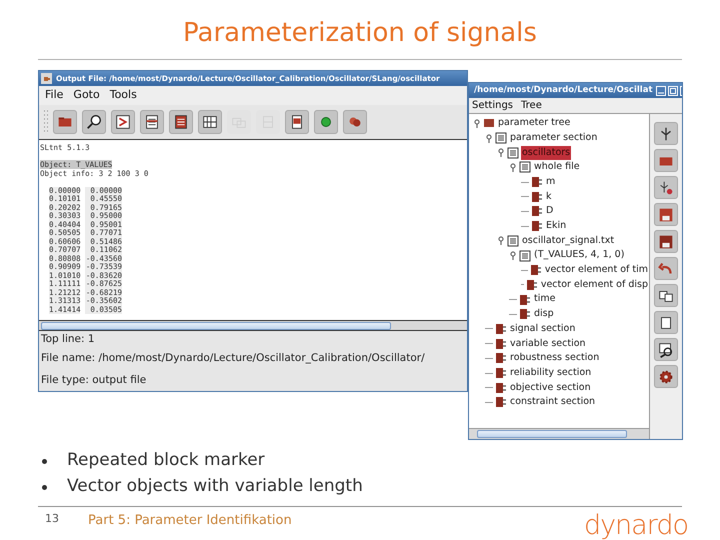 This screenshot has width=720, height=540. Describe the element at coordinates (52, 519) in the screenshot. I see `page-number: 13` at that location.